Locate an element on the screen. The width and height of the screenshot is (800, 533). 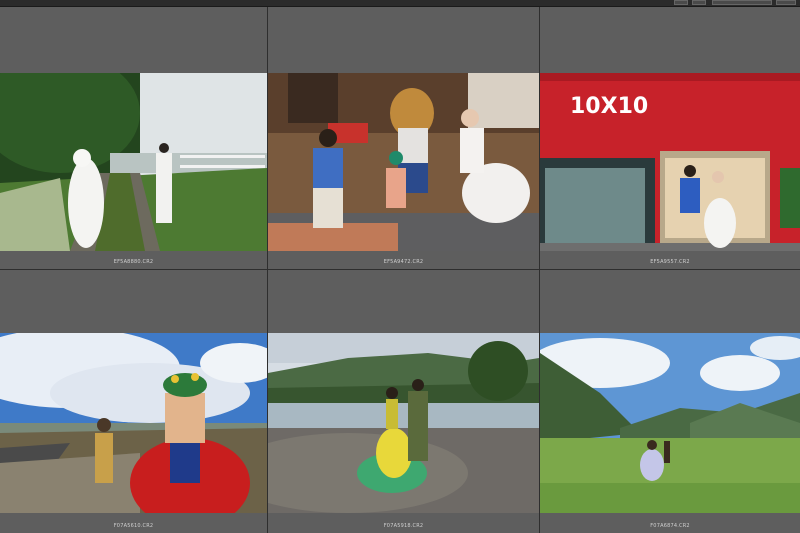
thumbnail-filename: EF5A8880.CR2 is located at coordinates (133, 262).